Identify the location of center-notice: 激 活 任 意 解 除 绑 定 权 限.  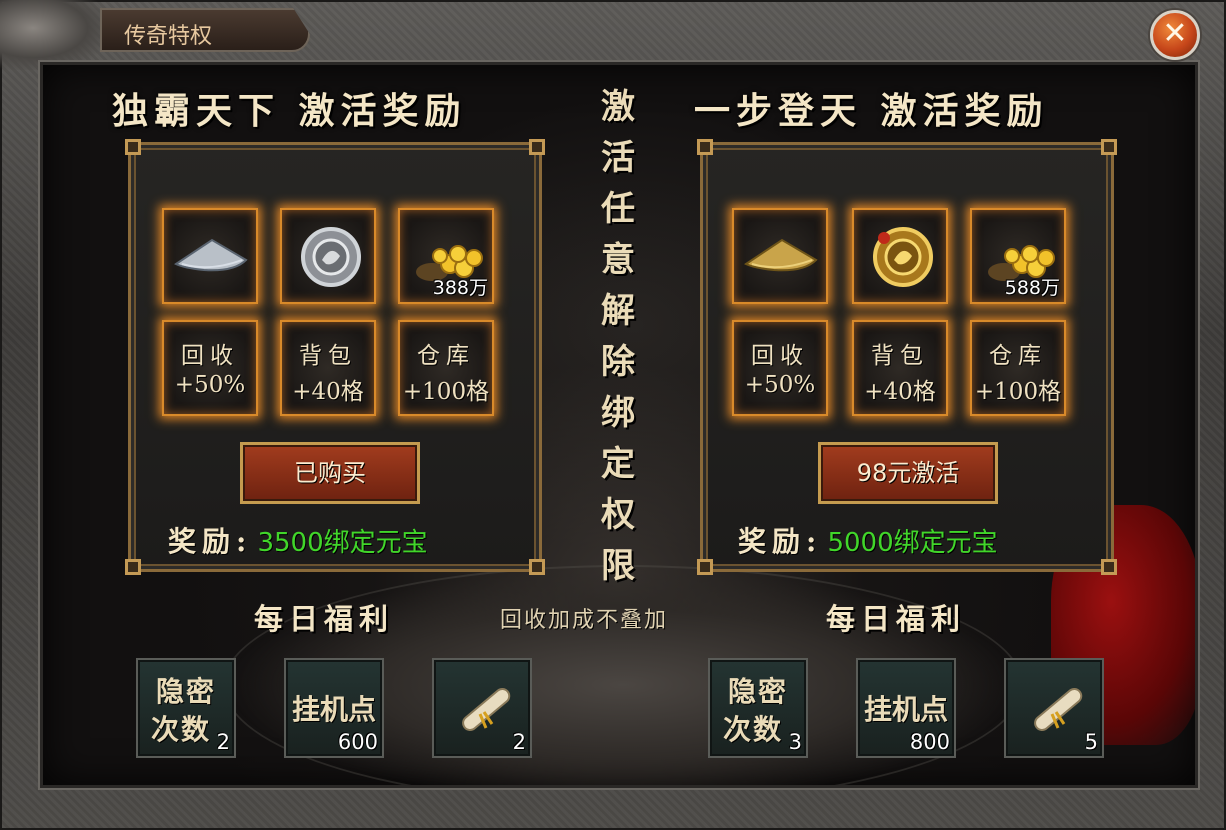
(618, 337).